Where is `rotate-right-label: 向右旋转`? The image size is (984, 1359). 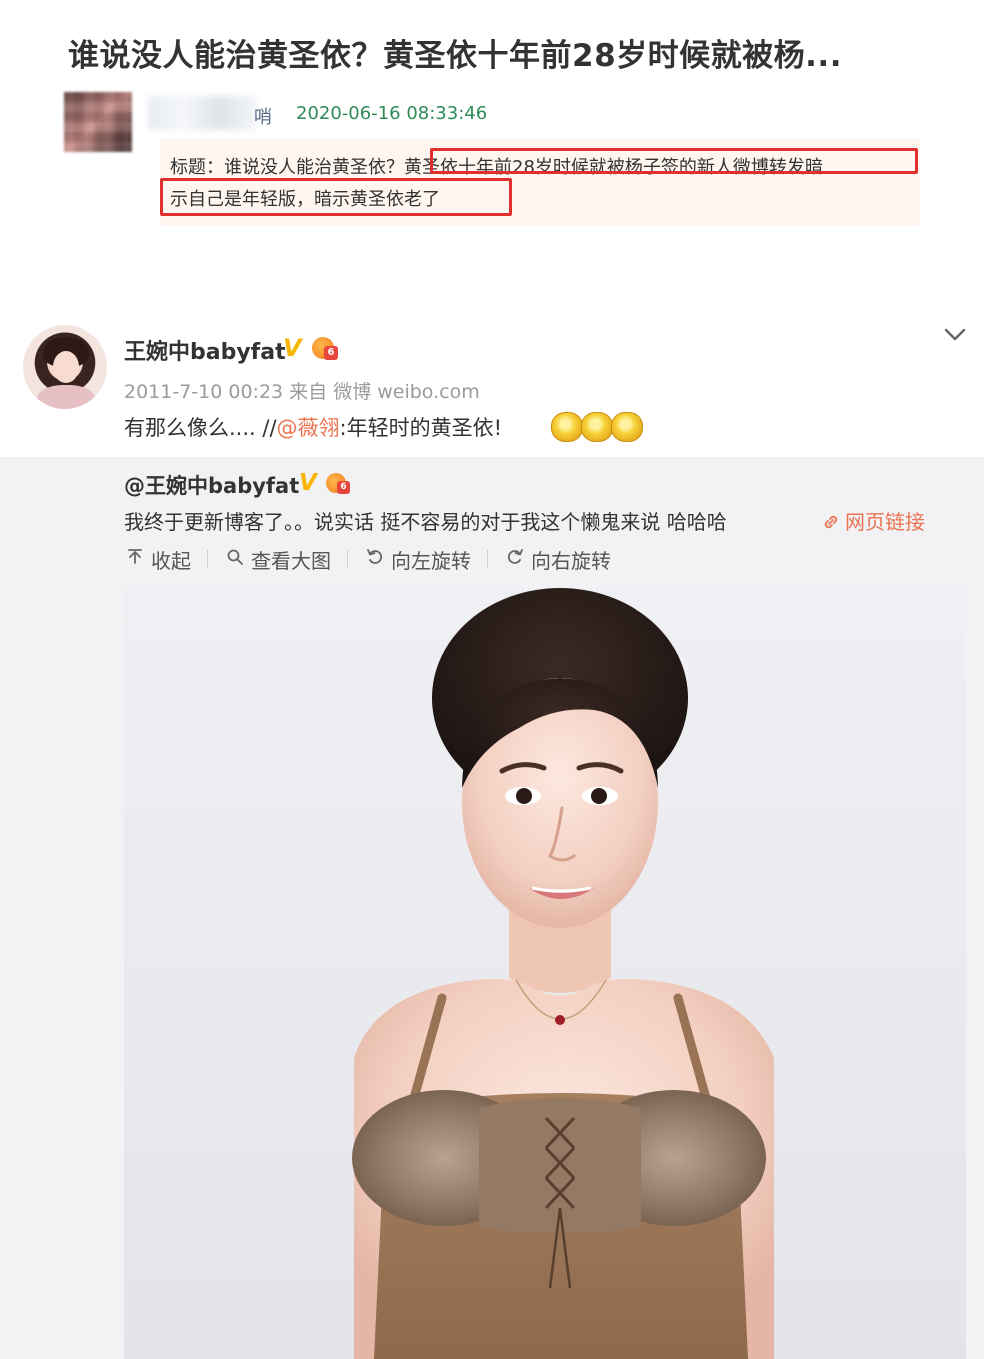
rotate-right-label: 向右旋转 is located at coordinates (571, 560).